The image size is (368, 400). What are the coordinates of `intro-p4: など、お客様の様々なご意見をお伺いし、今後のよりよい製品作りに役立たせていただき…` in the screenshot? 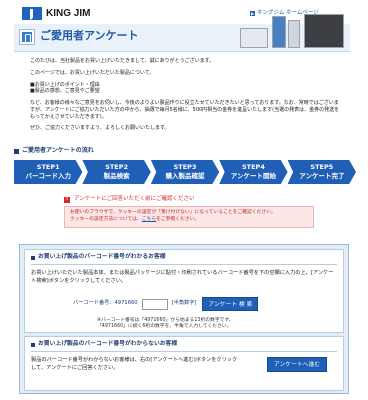 It's located at (185, 110).